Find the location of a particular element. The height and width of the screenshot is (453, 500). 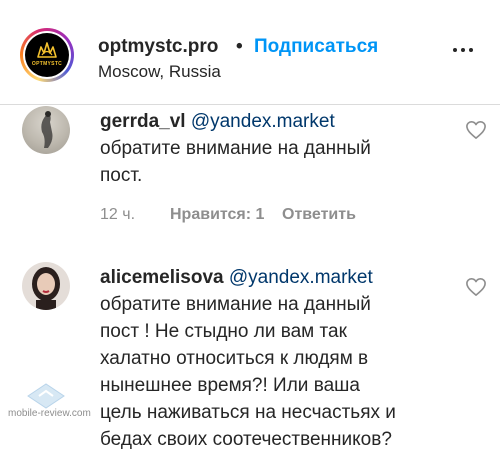

avatar-figure-icon is located at coordinates (47, 129).